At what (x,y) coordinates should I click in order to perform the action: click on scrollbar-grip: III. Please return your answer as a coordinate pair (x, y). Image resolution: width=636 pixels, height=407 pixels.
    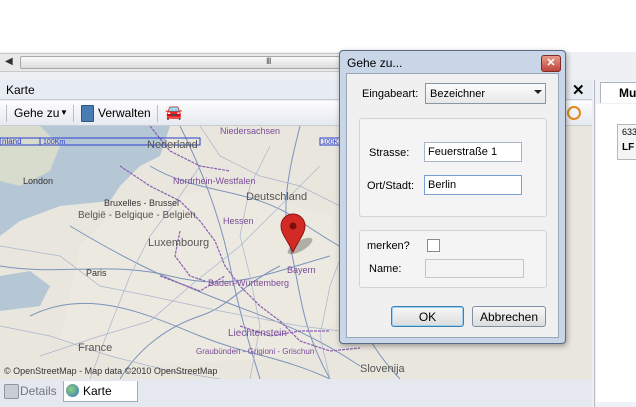
    Looking at the image, I should click on (268, 61).